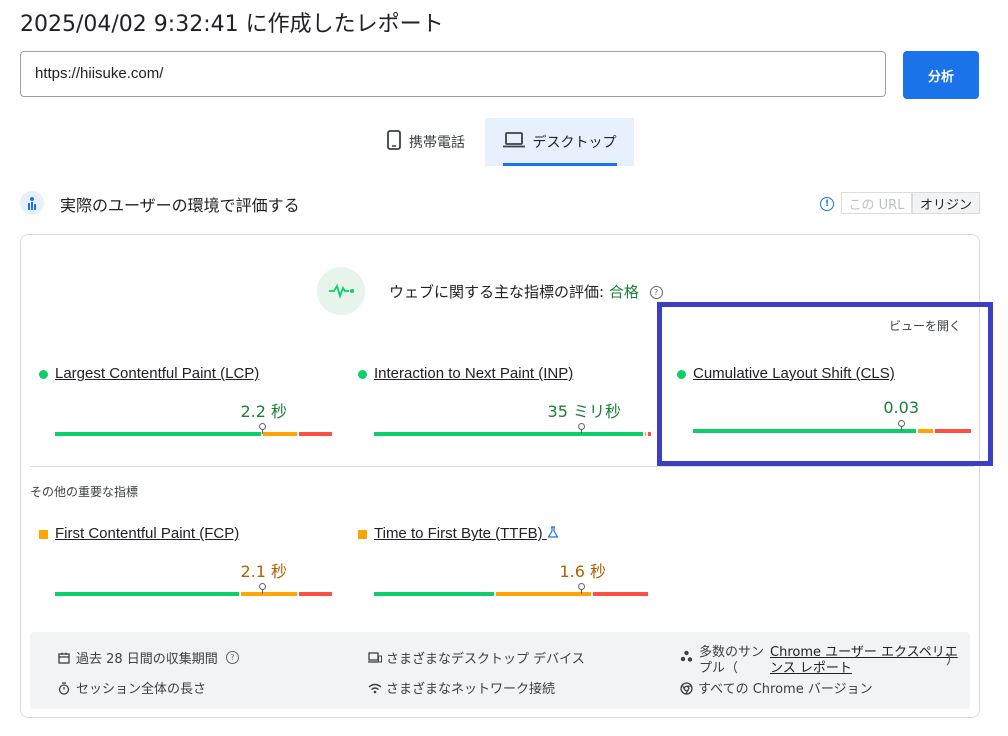 This screenshot has height=736, width=1008. Describe the element at coordinates (180, 205) in the screenshot. I see `field-data-title: 実際のユーザーの環境で評価する` at that location.